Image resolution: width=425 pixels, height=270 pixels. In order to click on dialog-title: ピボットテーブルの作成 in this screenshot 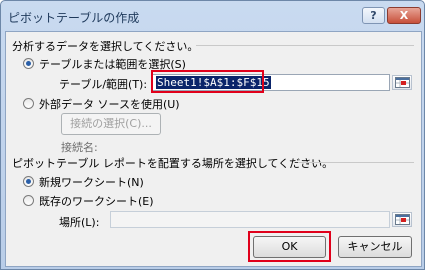, I will do `click(74, 18)`.